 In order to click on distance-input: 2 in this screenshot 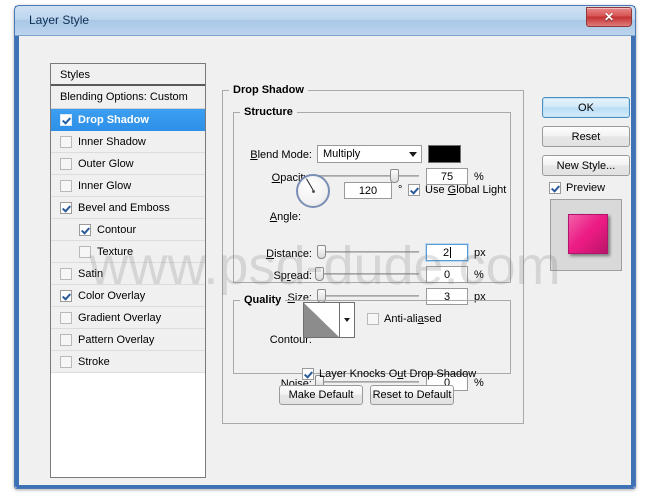, I will do `click(447, 252)`.